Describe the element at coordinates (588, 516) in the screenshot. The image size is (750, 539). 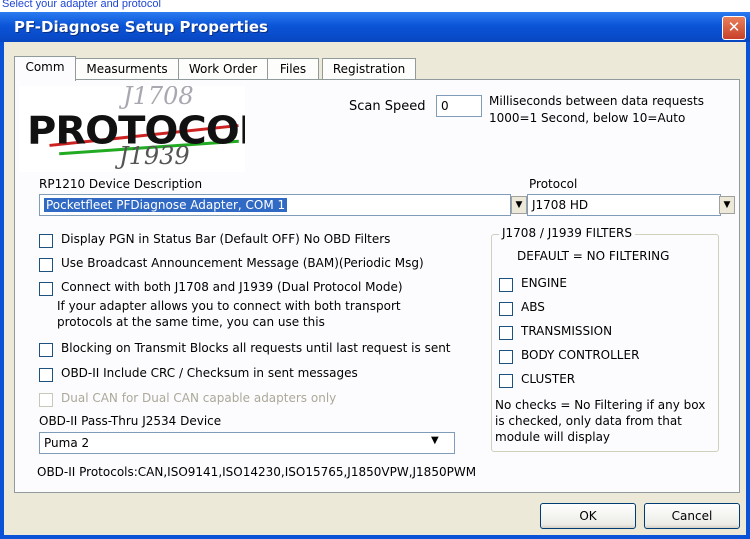
I see `ok-button: OK` at that location.